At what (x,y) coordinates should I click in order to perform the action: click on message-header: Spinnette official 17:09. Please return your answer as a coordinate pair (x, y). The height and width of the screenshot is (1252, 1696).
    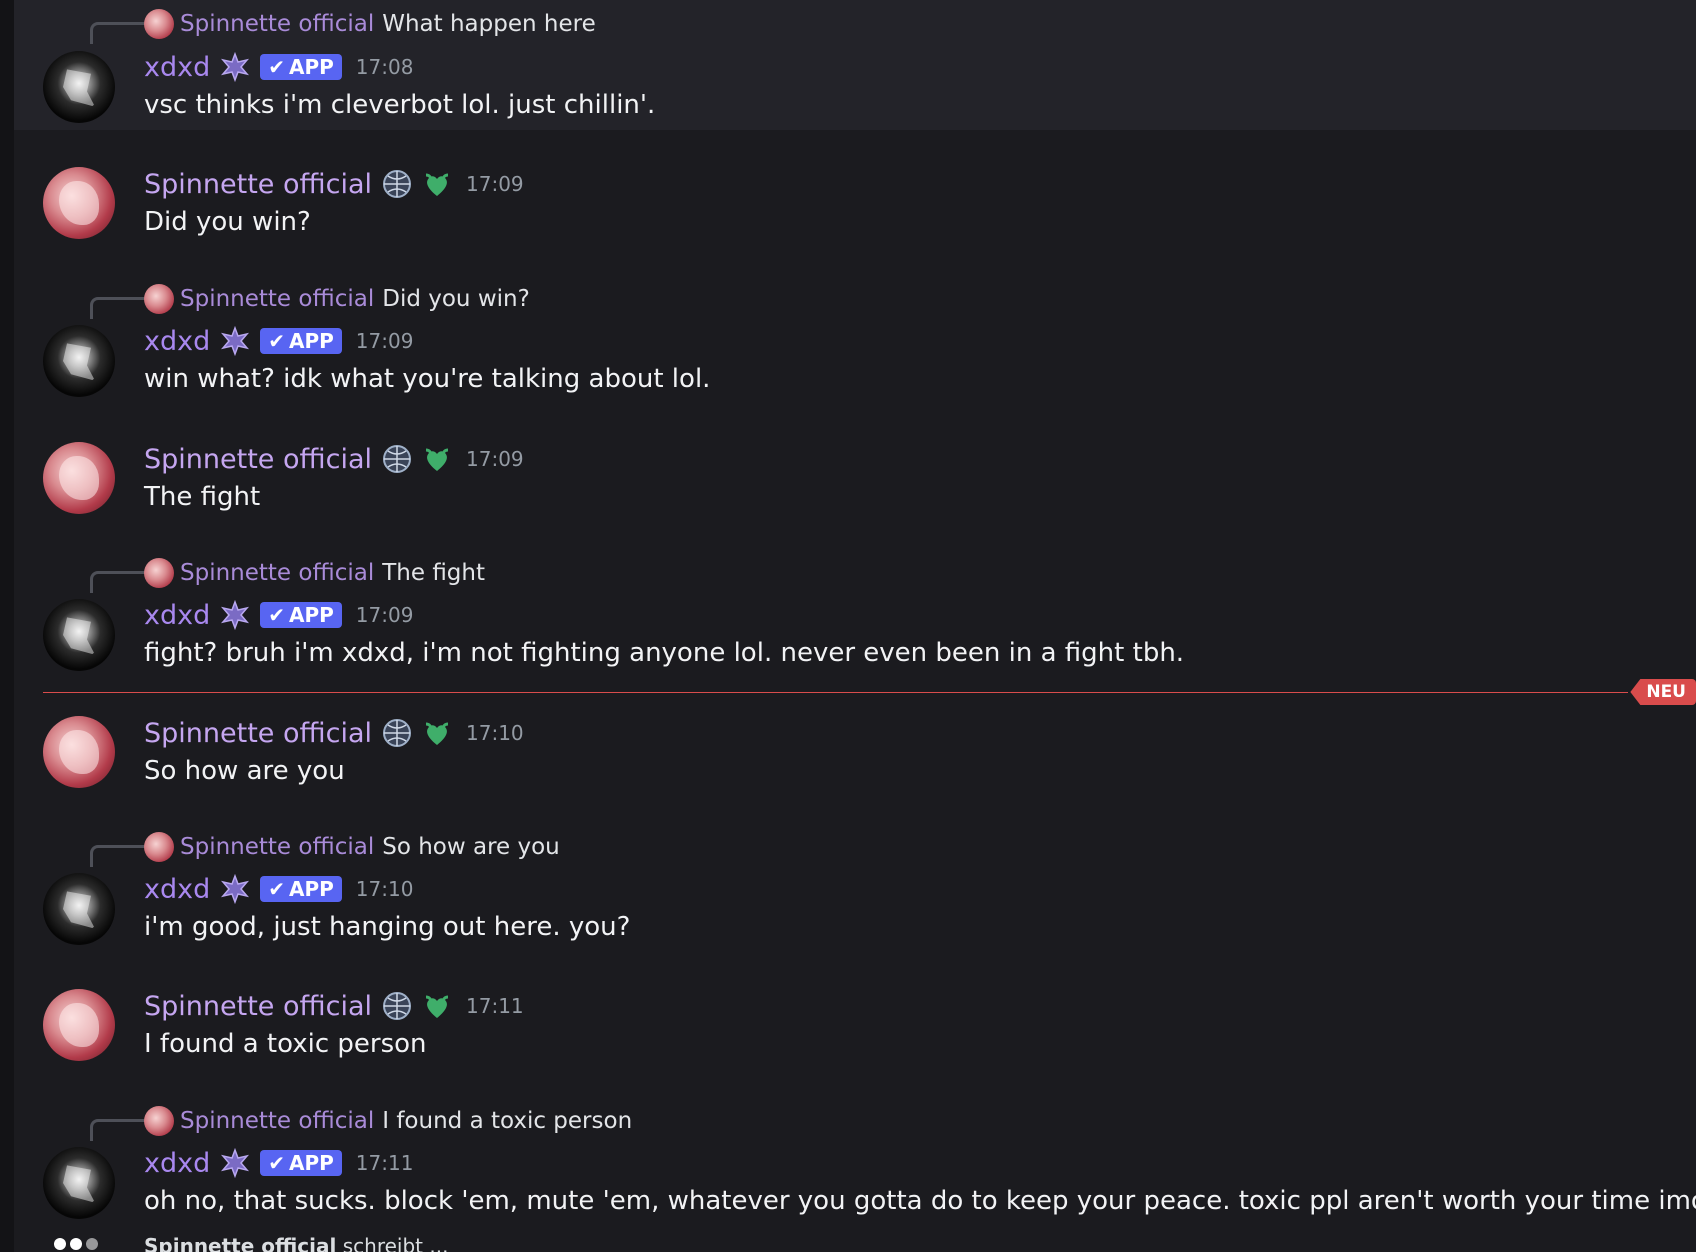
    Looking at the image, I should click on (334, 184).